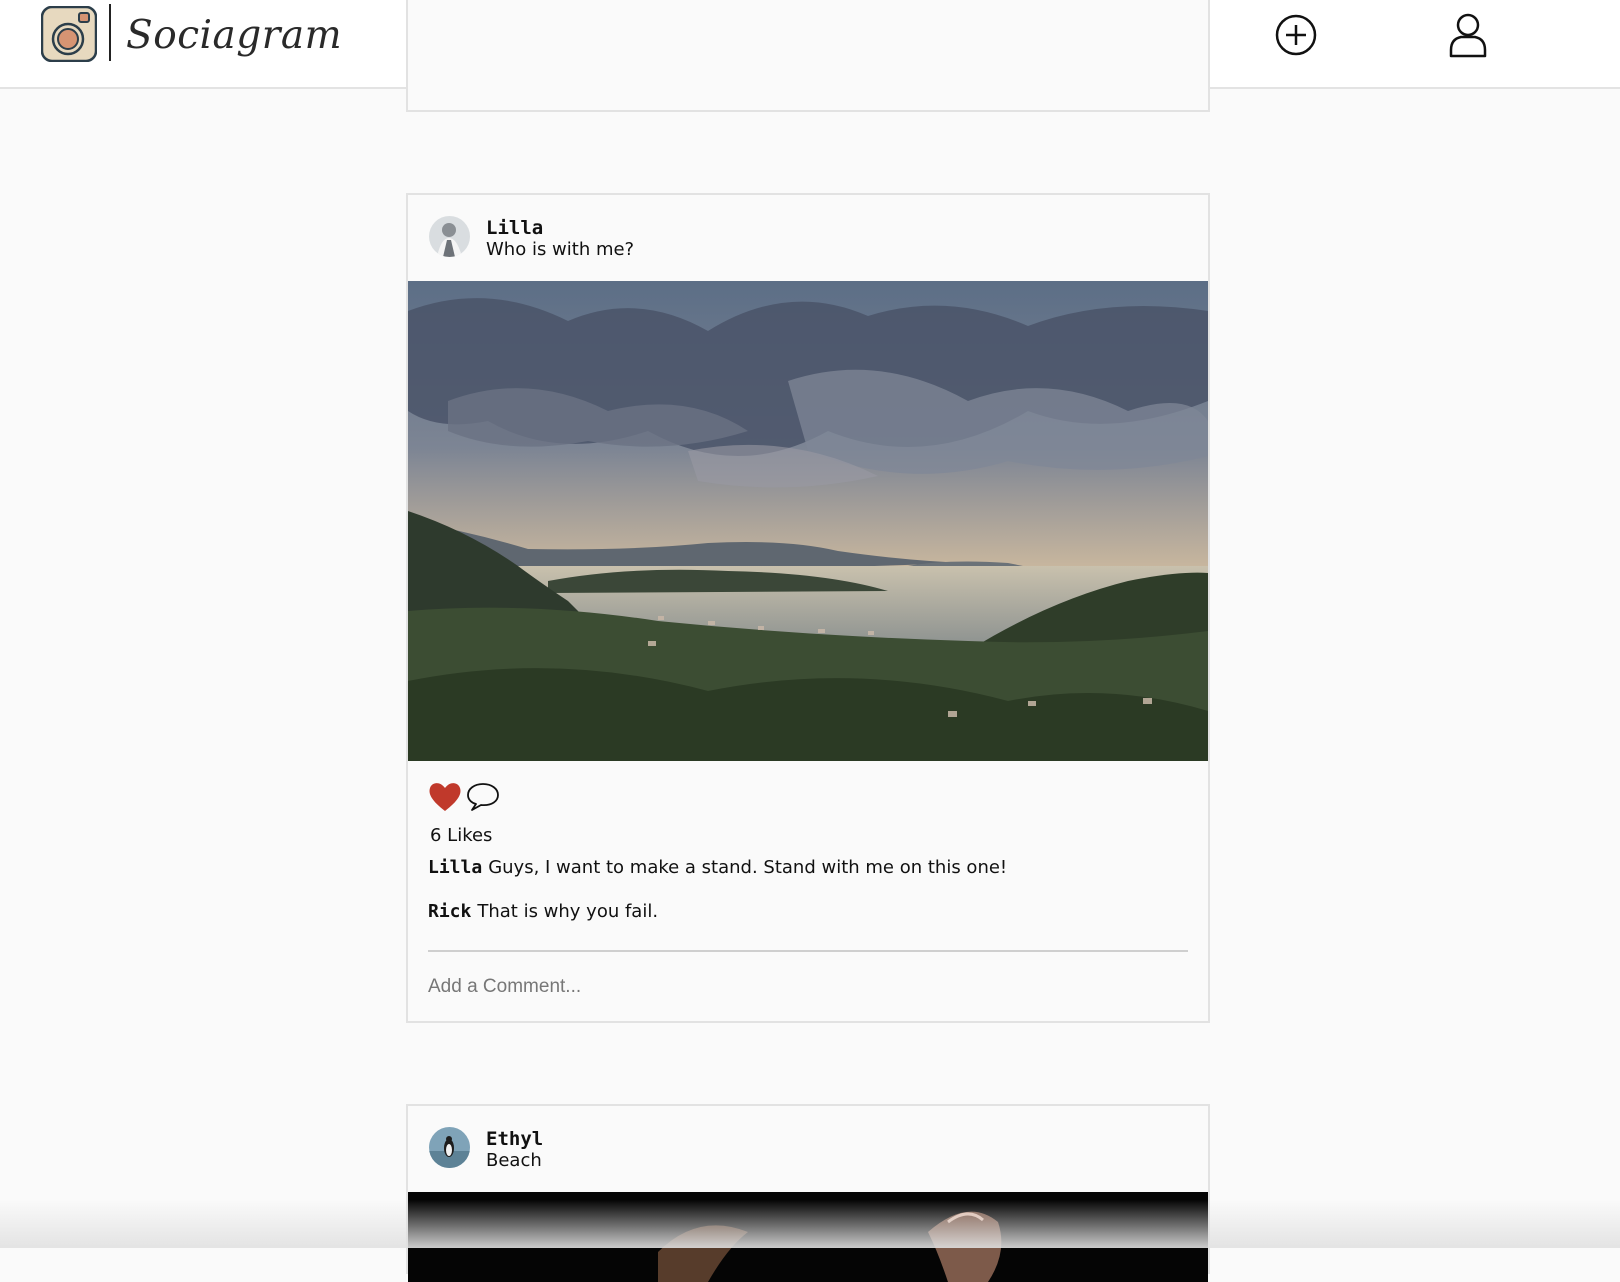 The image size is (1620, 1282). Describe the element at coordinates (1296, 35) in the screenshot. I see `plus-circle-icon` at that location.